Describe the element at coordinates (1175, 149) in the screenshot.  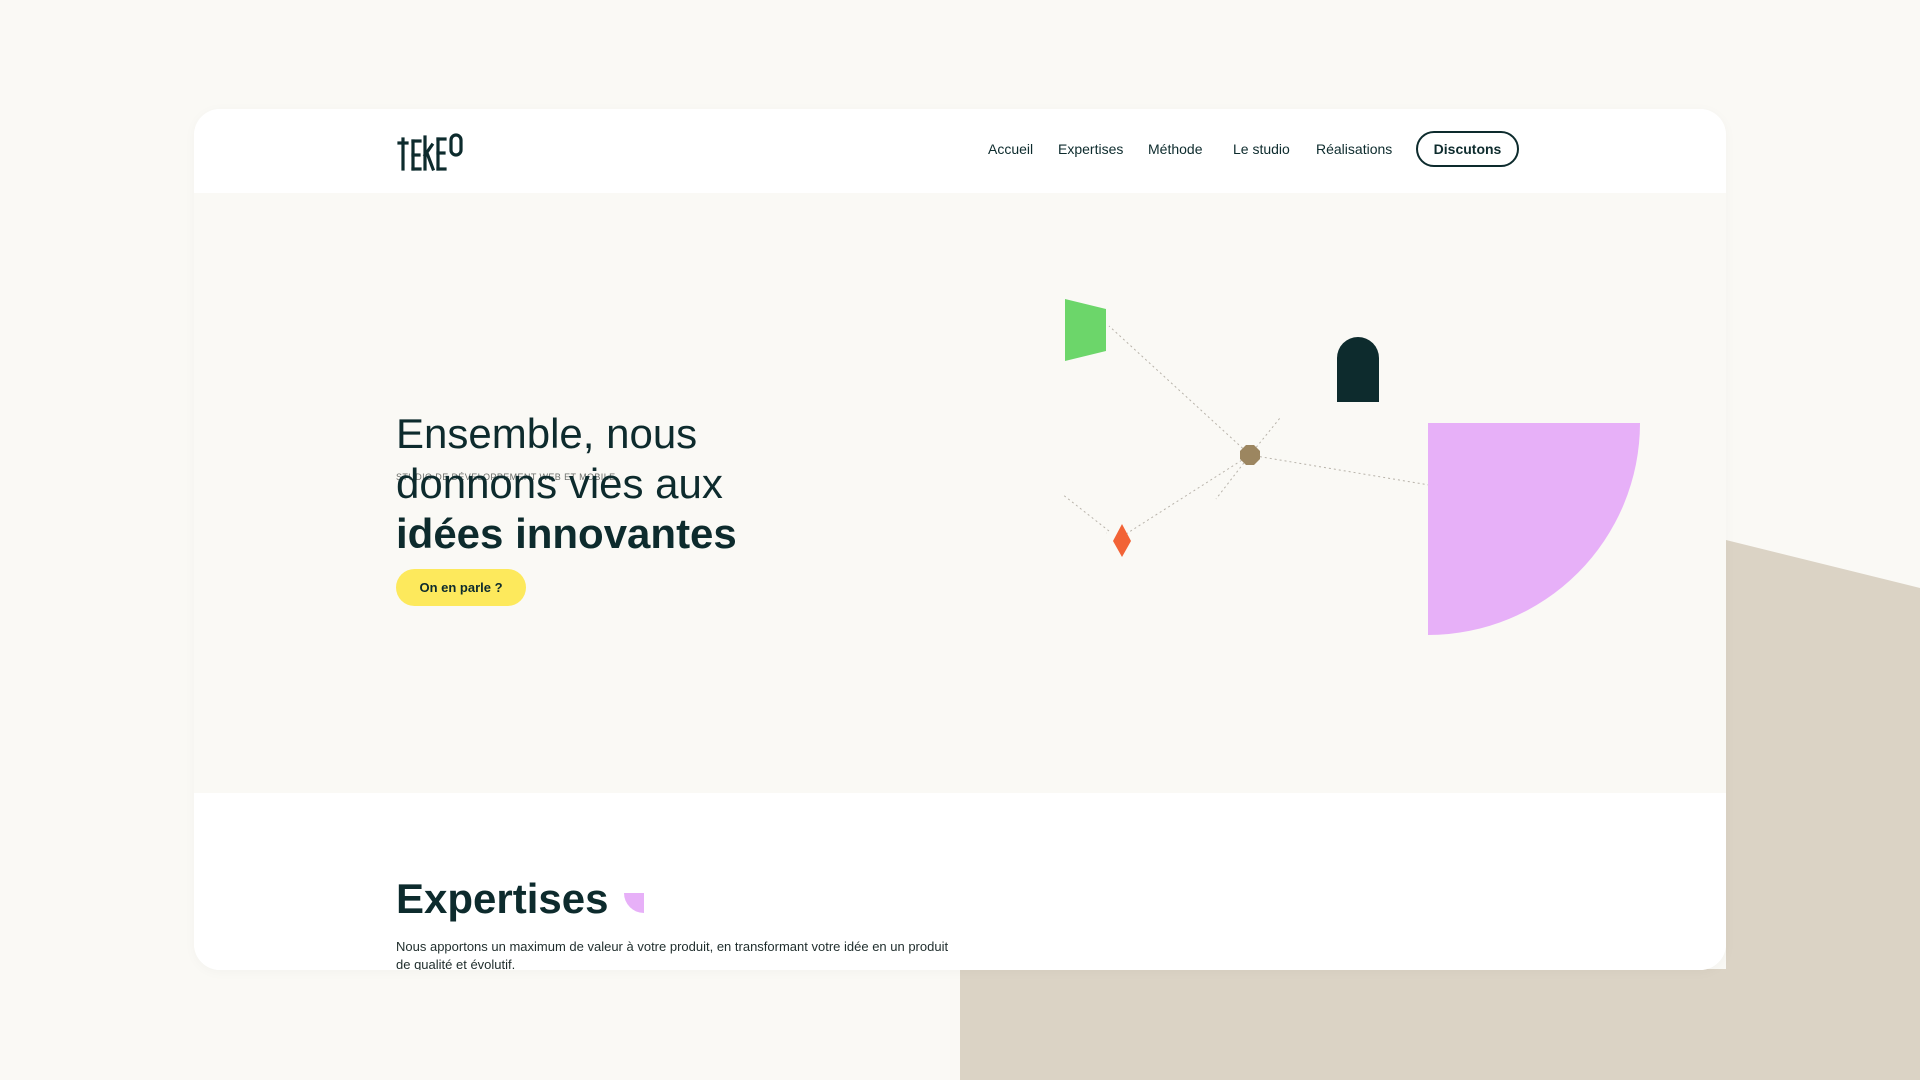
I see `nav-item-methode: Méthode` at that location.